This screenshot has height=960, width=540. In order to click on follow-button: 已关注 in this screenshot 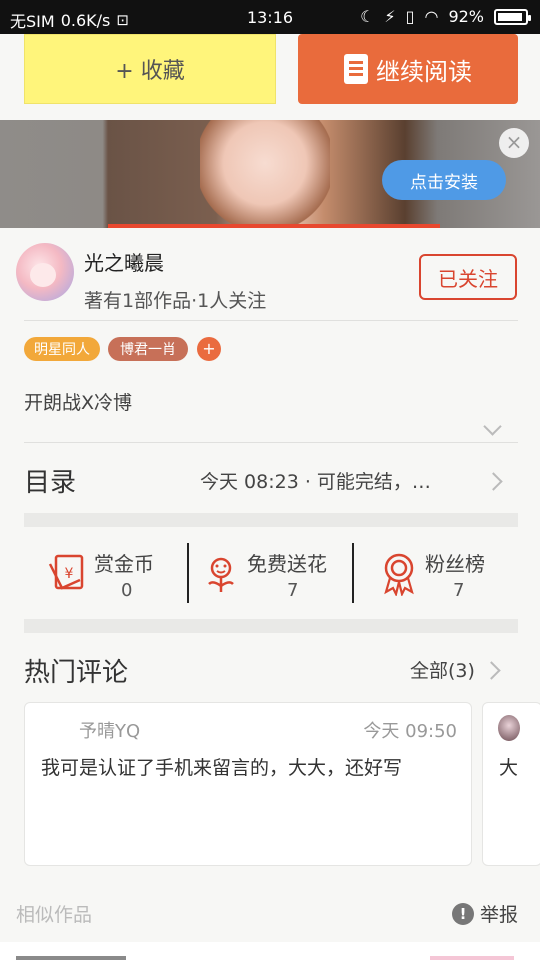, I will do `click(468, 277)`.